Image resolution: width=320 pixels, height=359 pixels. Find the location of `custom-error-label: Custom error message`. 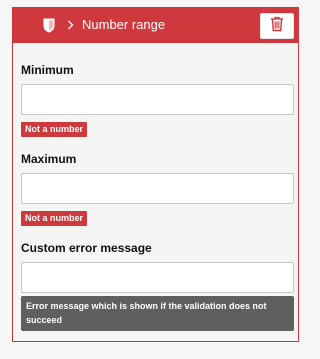

custom-error-label: Custom error message is located at coordinates (86, 248).